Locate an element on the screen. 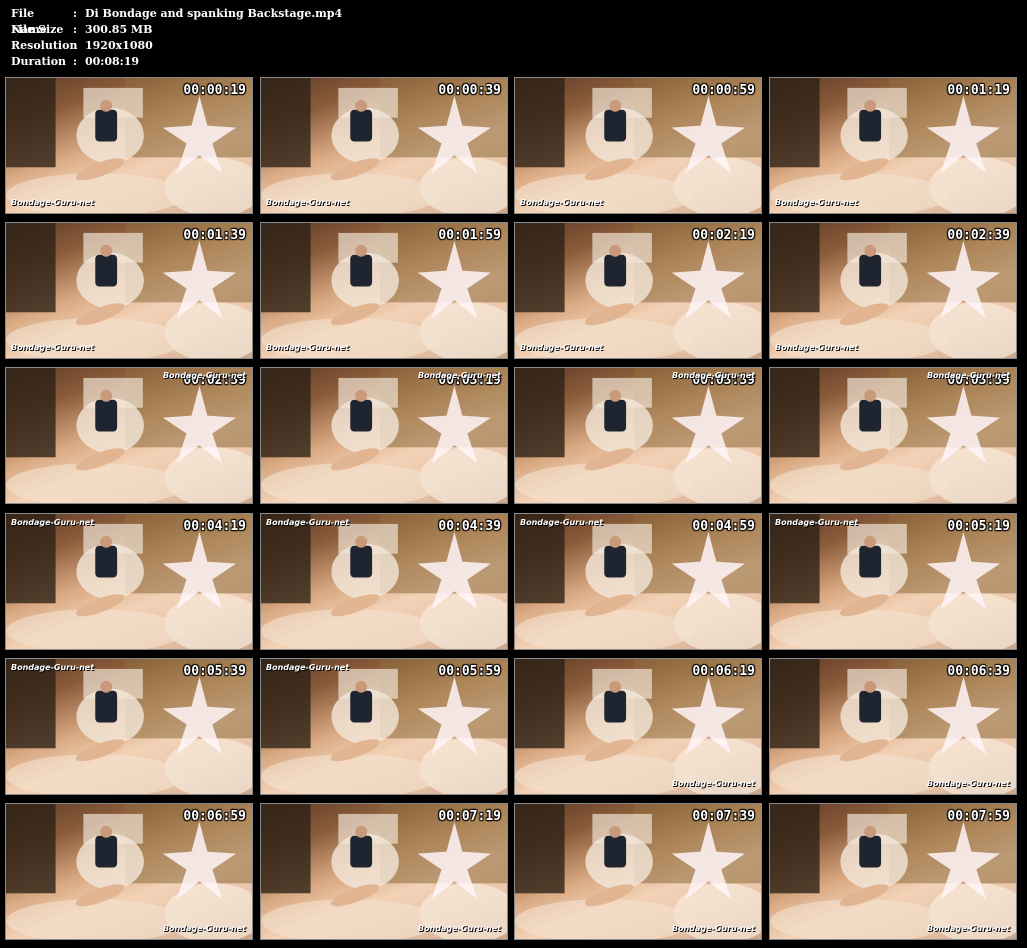 Image resolution: width=1027 pixels, height=948 pixels. timestamp-label: 00:00:59 is located at coordinates (723, 90).